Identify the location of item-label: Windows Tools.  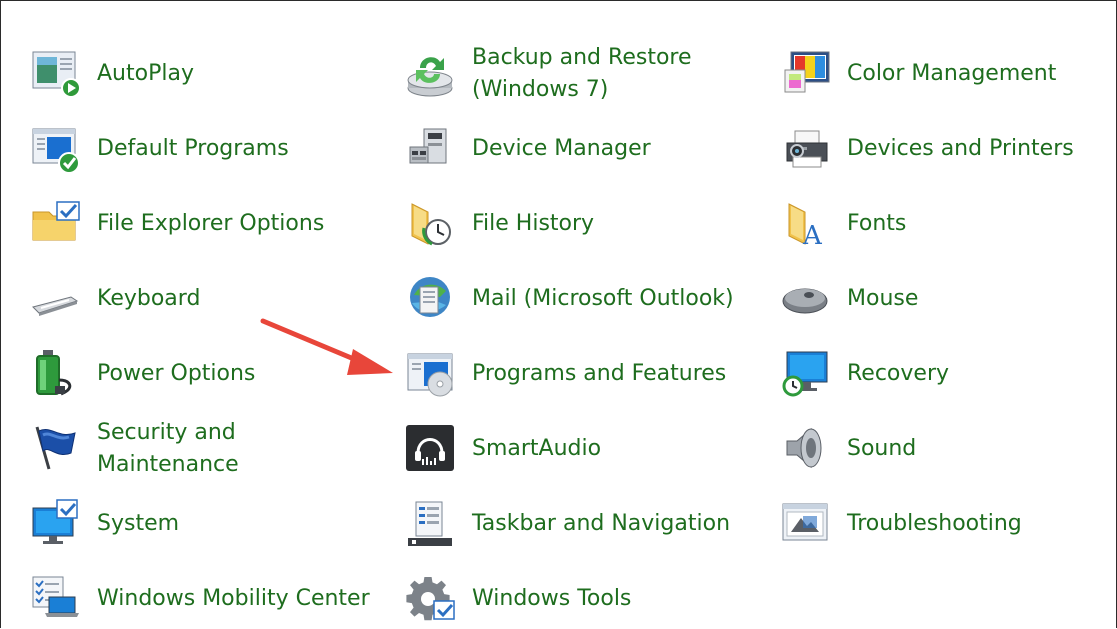
(552, 598).